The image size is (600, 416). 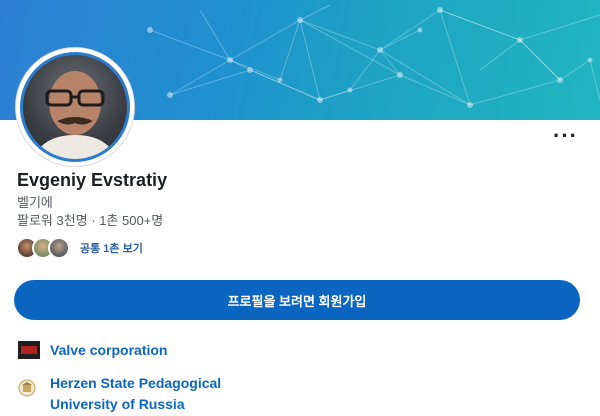 I want to click on person-portrait-icon, so click(x=75, y=115).